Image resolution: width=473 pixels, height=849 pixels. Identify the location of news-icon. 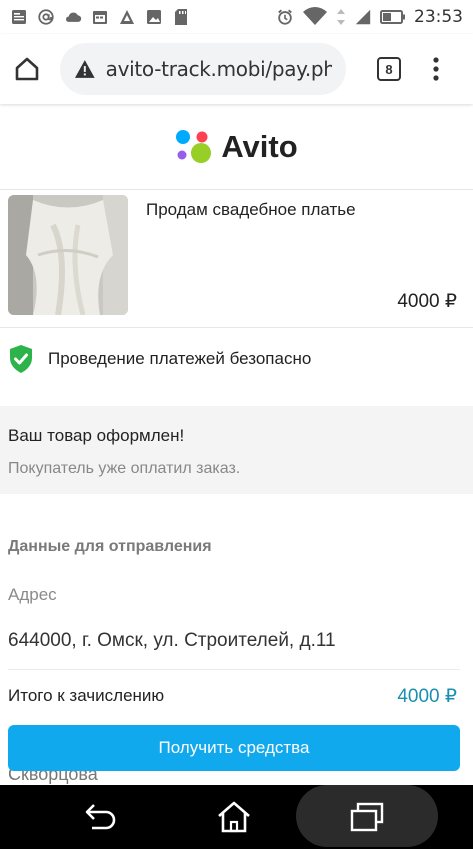
(19, 17).